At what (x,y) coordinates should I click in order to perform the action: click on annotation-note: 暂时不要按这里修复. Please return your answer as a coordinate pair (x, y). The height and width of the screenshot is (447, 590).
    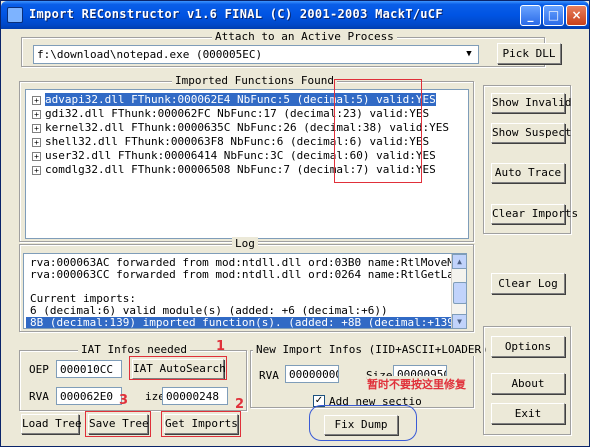
    Looking at the image, I should click on (416, 384).